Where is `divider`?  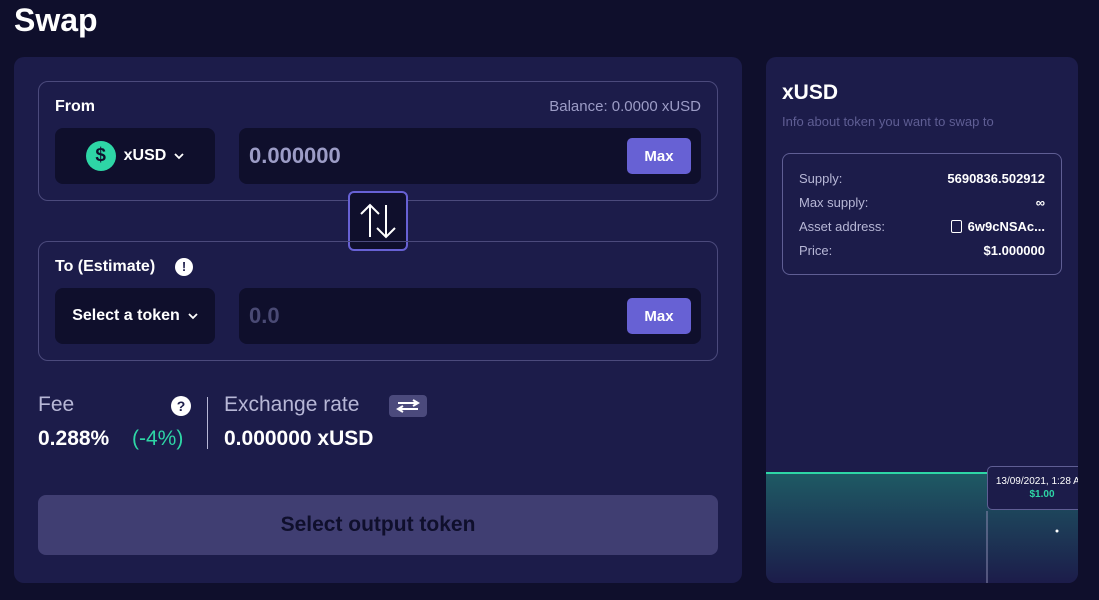 divider is located at coordinates (207, 423).